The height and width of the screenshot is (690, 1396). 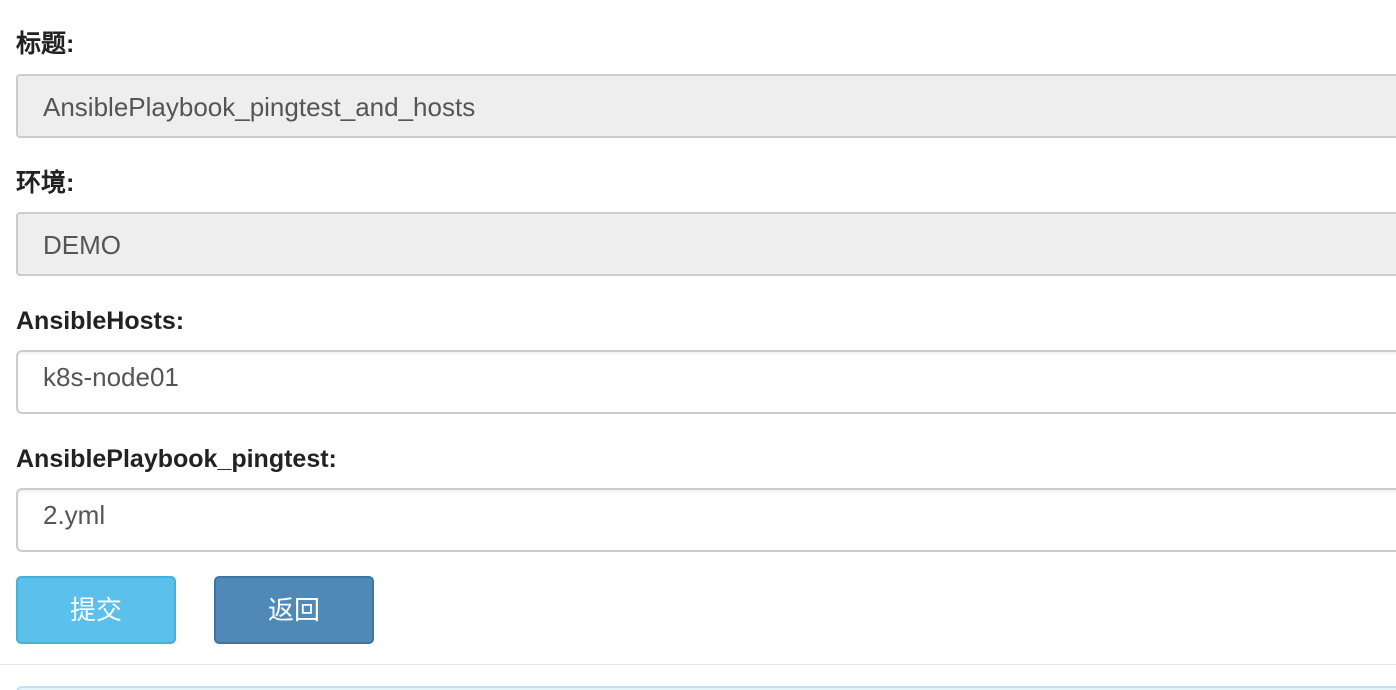 What do you see at coordinates (706, 520) in the screenshot?
I see `ansible-playbook-input: 2.yml` at bounding box center [706, 520].